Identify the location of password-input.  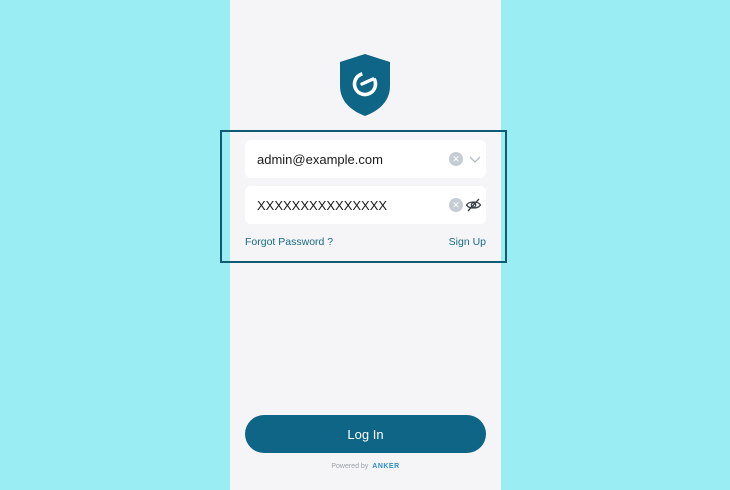
(347, 205).